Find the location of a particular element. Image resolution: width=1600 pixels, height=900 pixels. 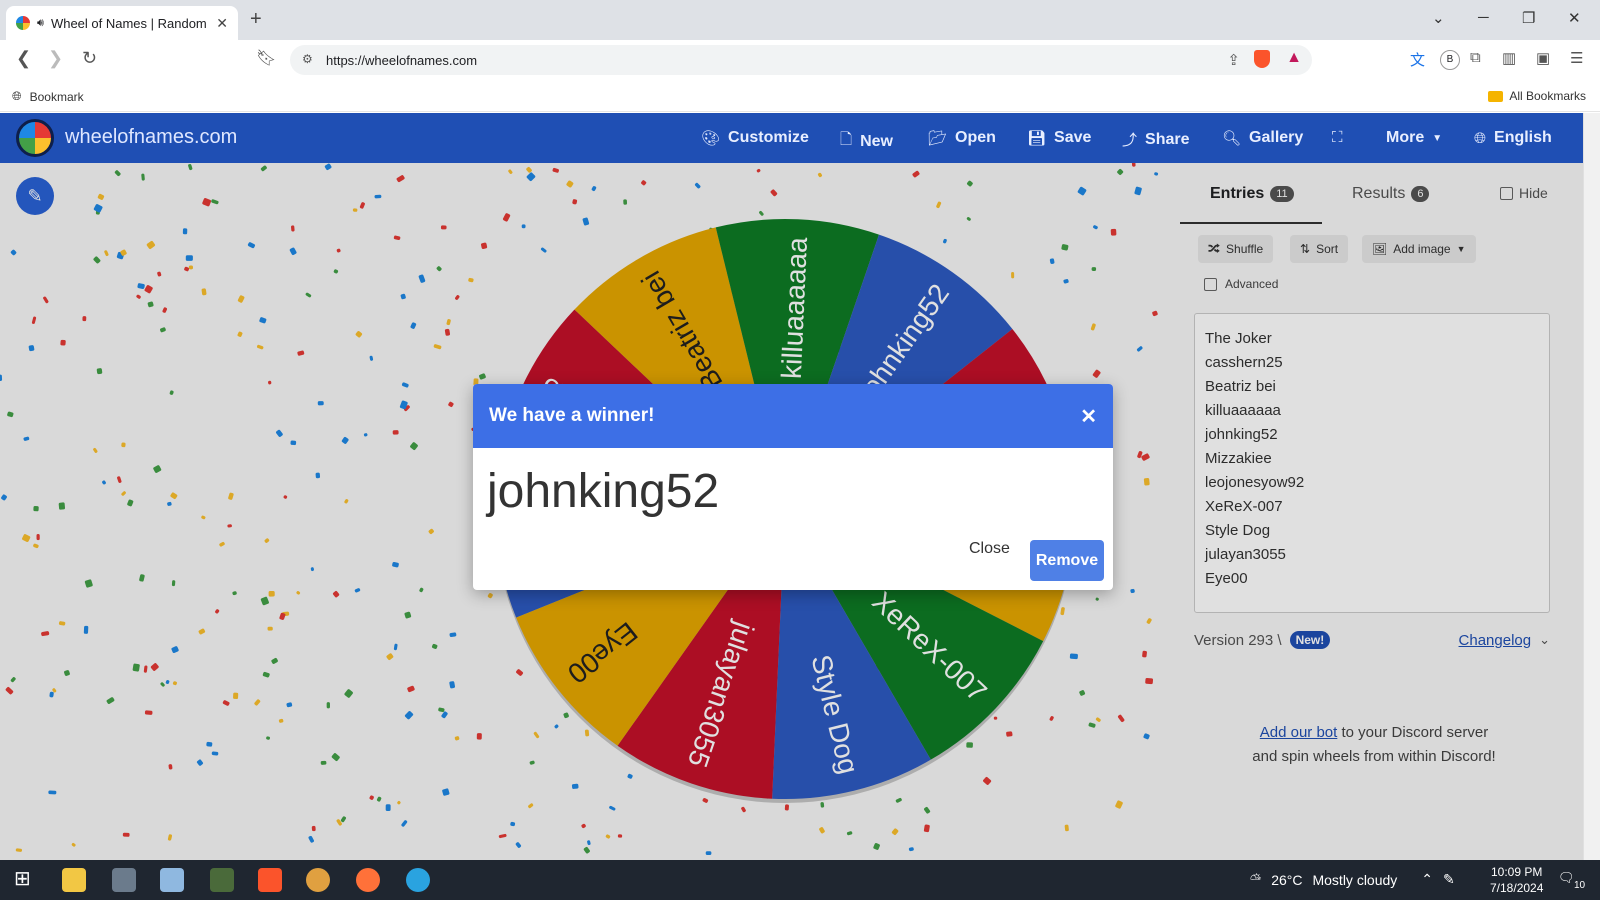

url-text: https://wheelofnames.com is located at coordinates (402, 60).